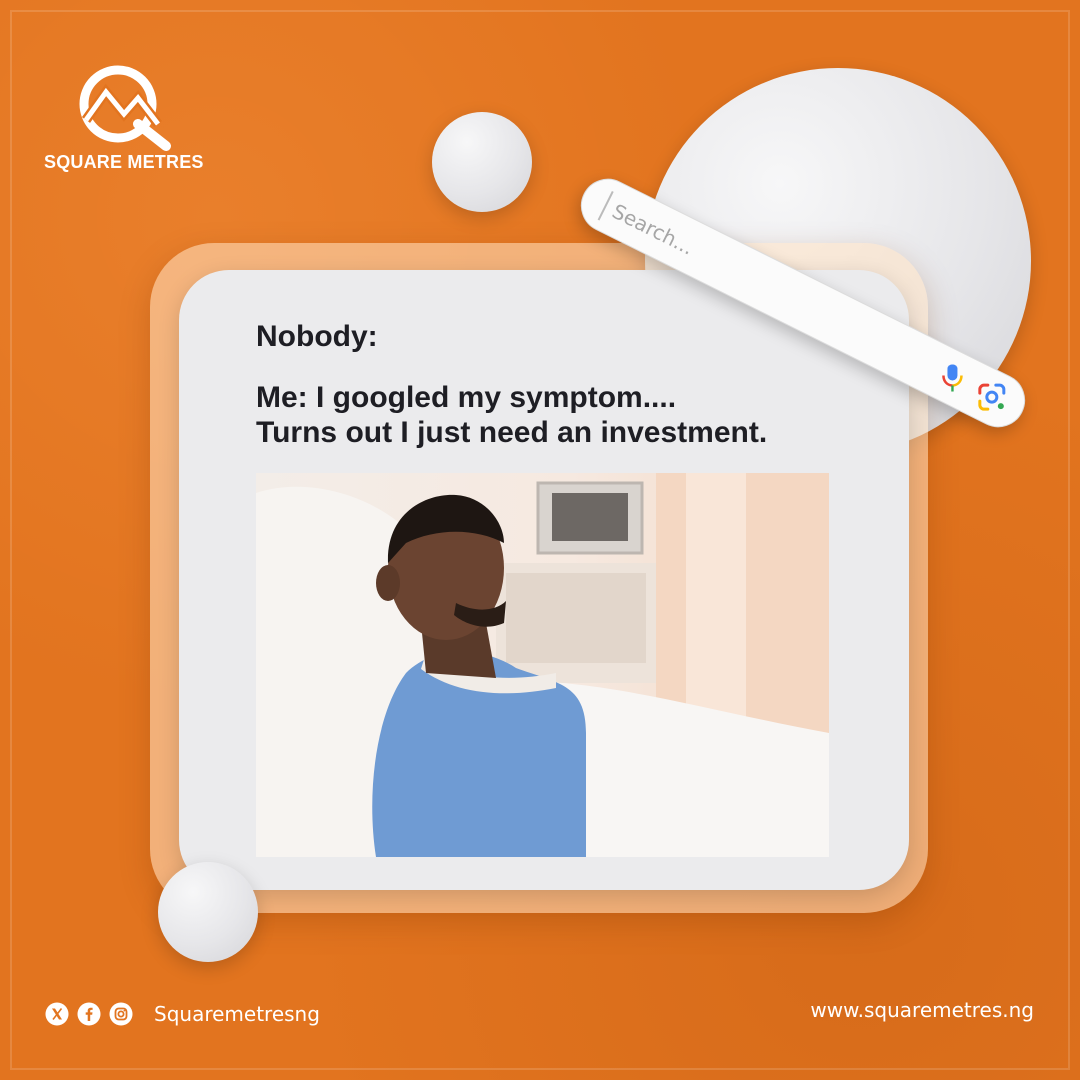 The image size is (1080, 1080). Describe the element at coordinates (512, 432) in the screenshot. I see `meme-line-punchline: Turns out I just need an investment.` at that location.